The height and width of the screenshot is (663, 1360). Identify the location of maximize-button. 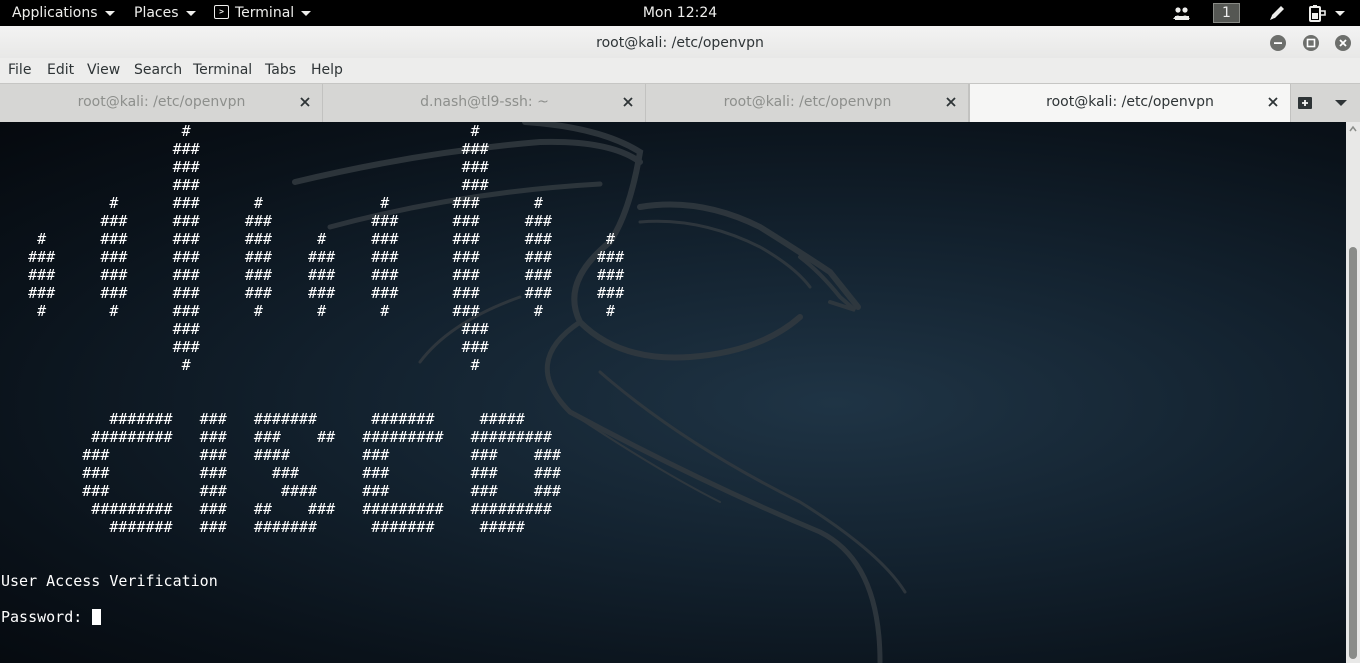
(1311, 43).